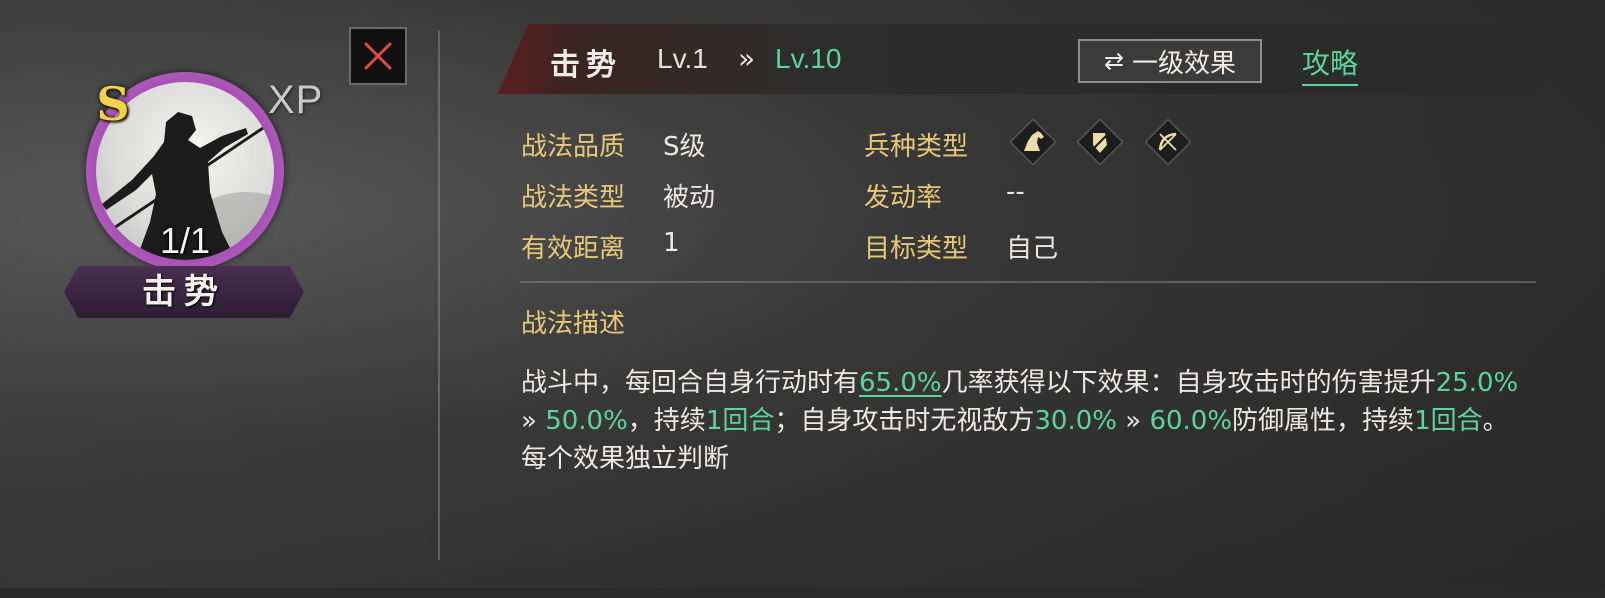 The image size is (1605, 598). I want to click on header-bar, so click(1018, 59).